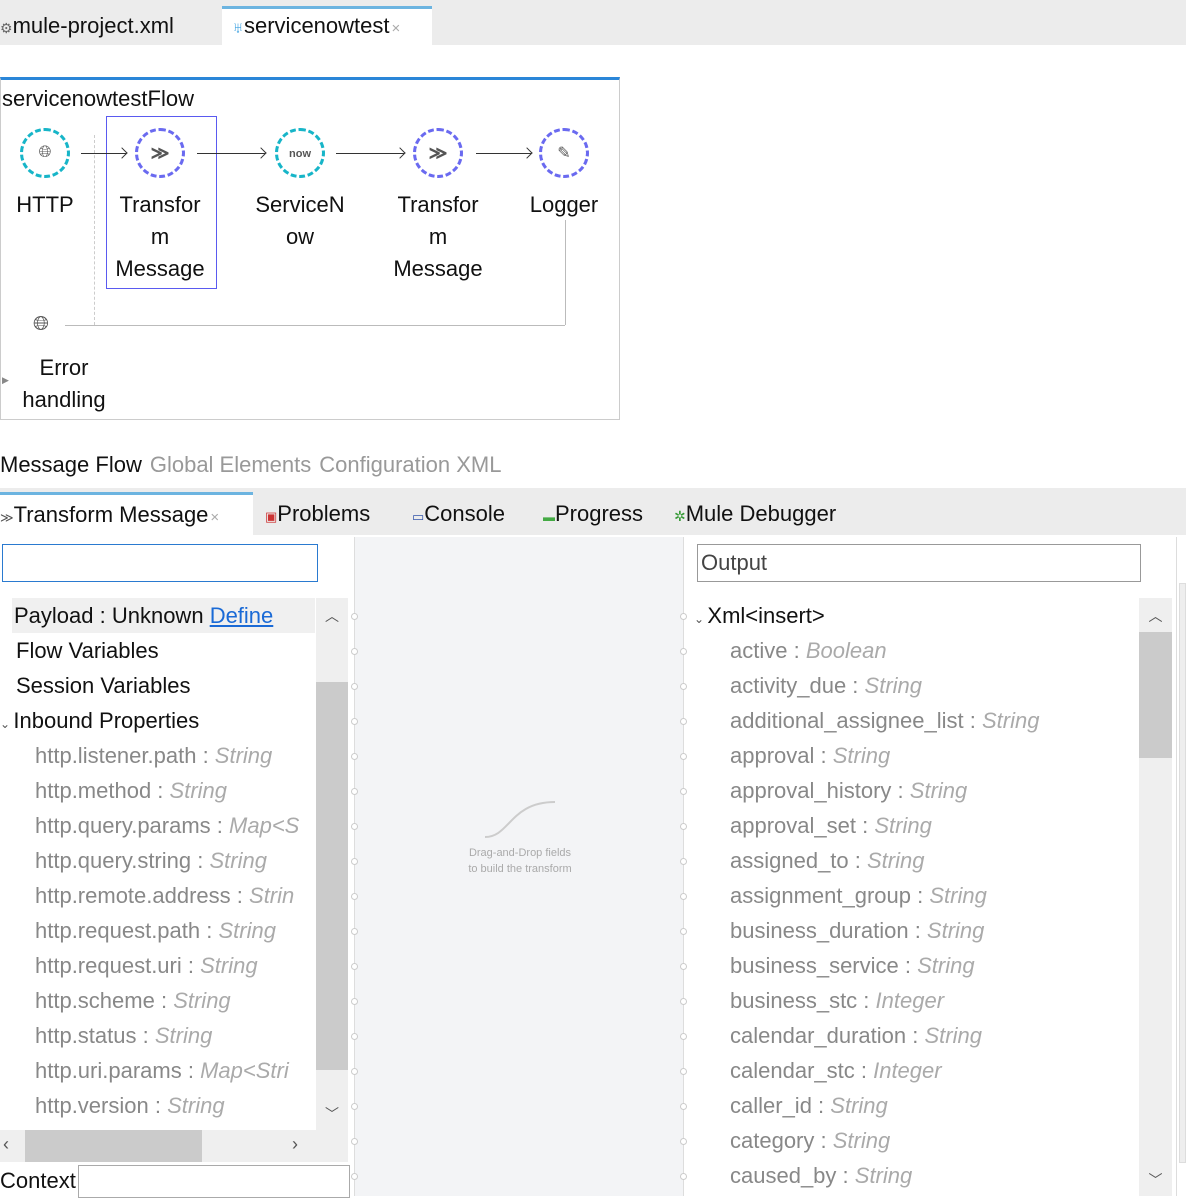  What do you see at coordinates (87, 25) in the screenshot?
I see `tab-mule-project: ⚙mule-project.xml` at bounding box center [87, 25].